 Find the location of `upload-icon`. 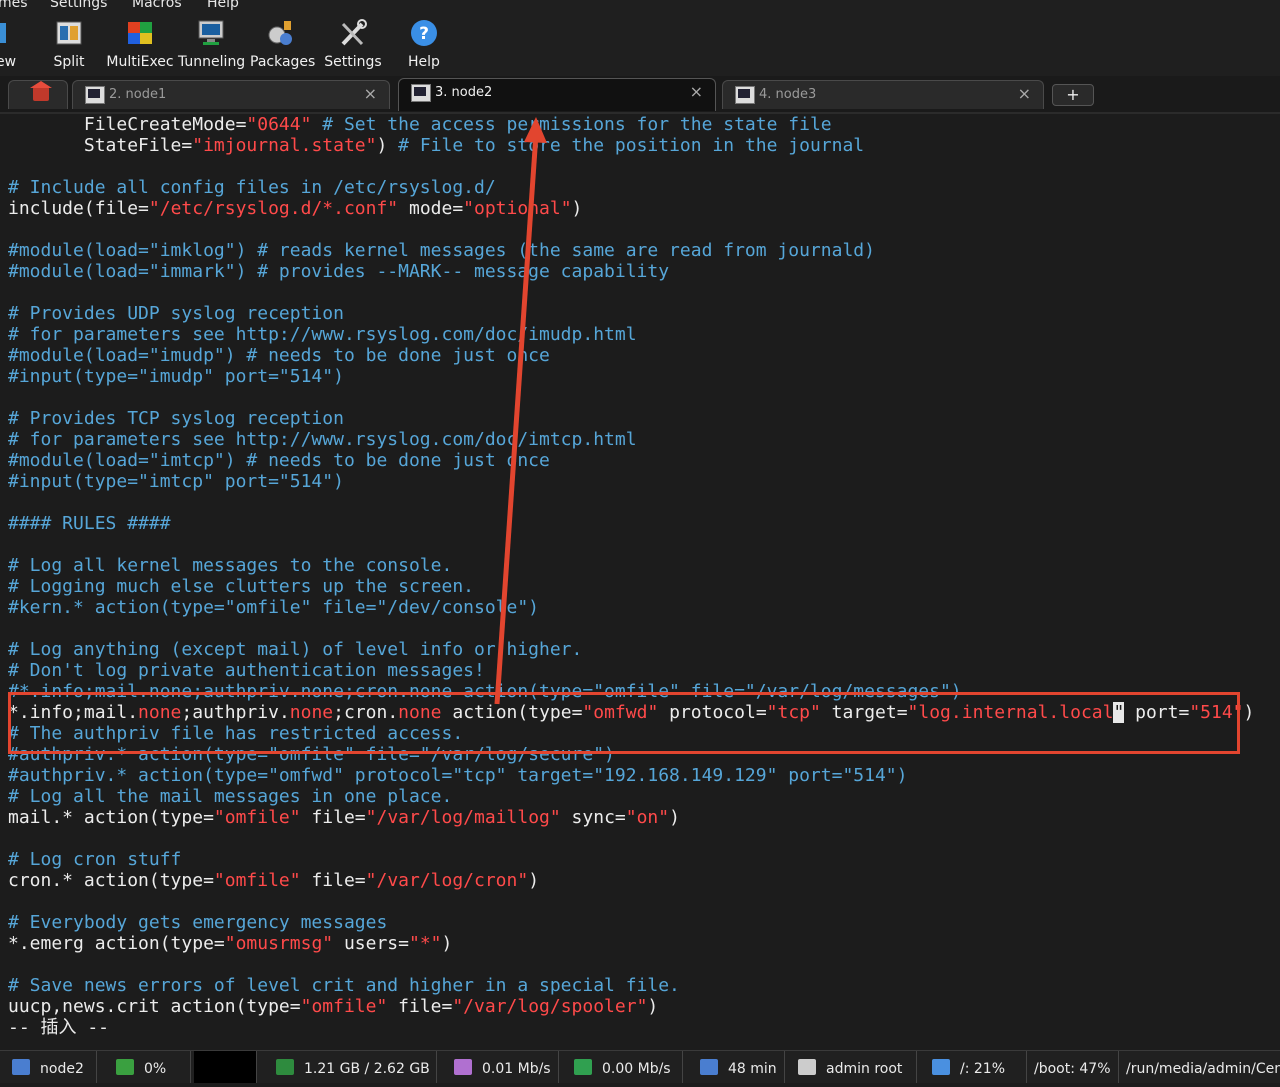

upload-icon is located at coordinates (463, 1067).